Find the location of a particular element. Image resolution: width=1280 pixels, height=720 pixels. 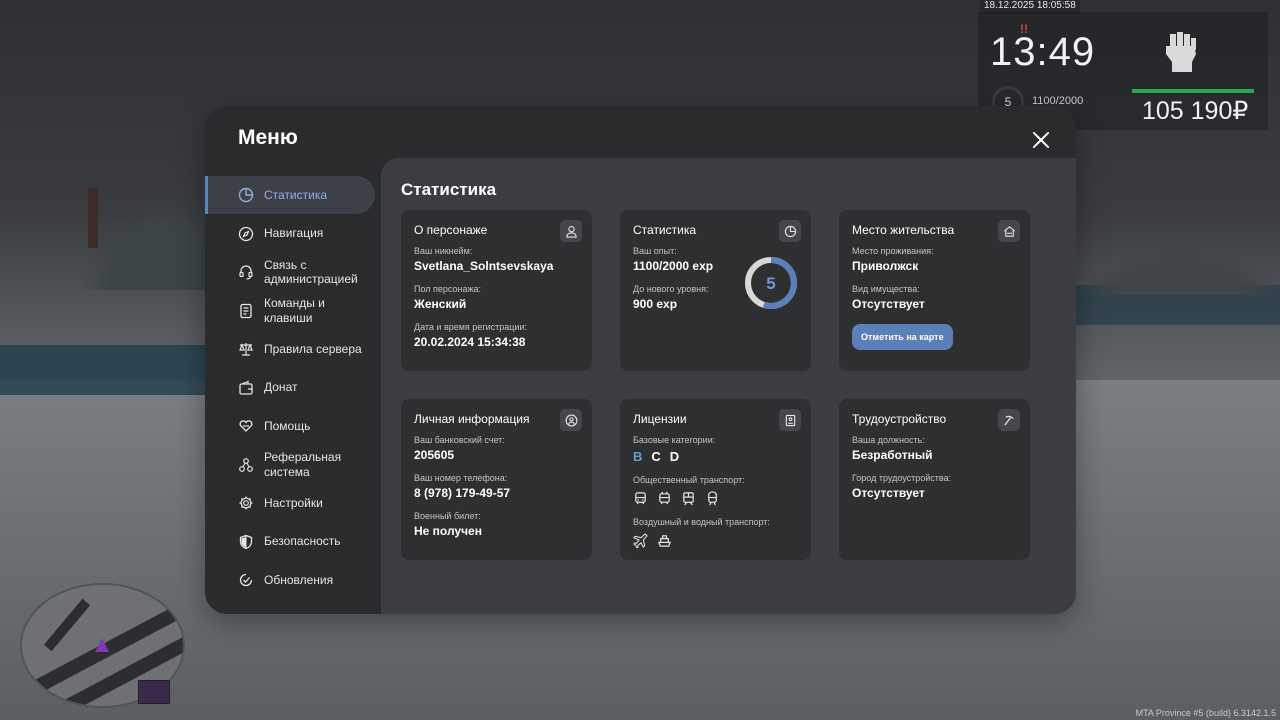

sidebar-item-rules: Правила сервера is located at coordinates (293, 349).